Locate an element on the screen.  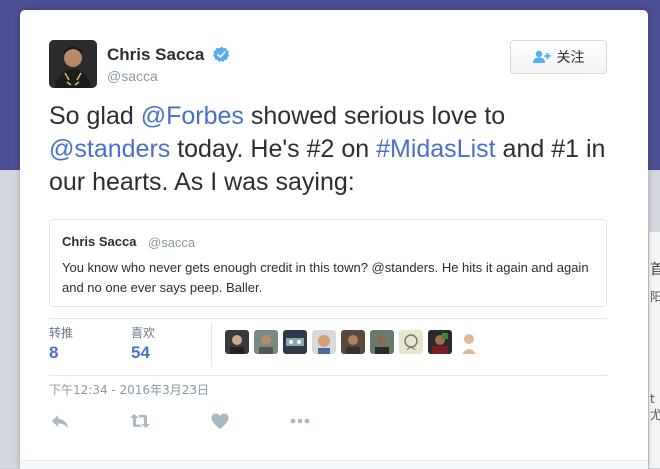
tweet-actions is located at coordinates (199, 421).